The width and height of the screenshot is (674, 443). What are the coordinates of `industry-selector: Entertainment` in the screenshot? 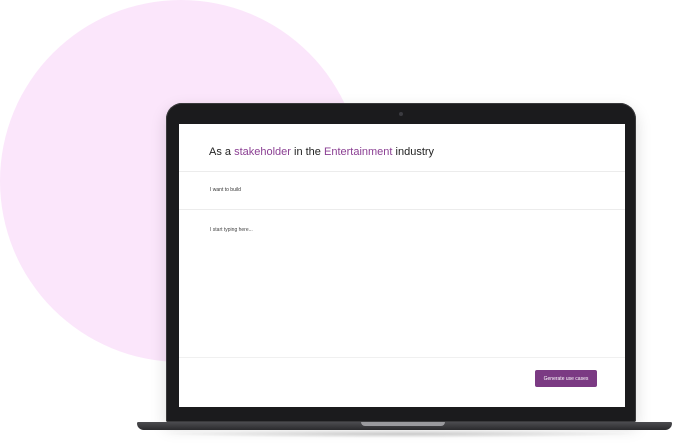 It's located at (358, 152).